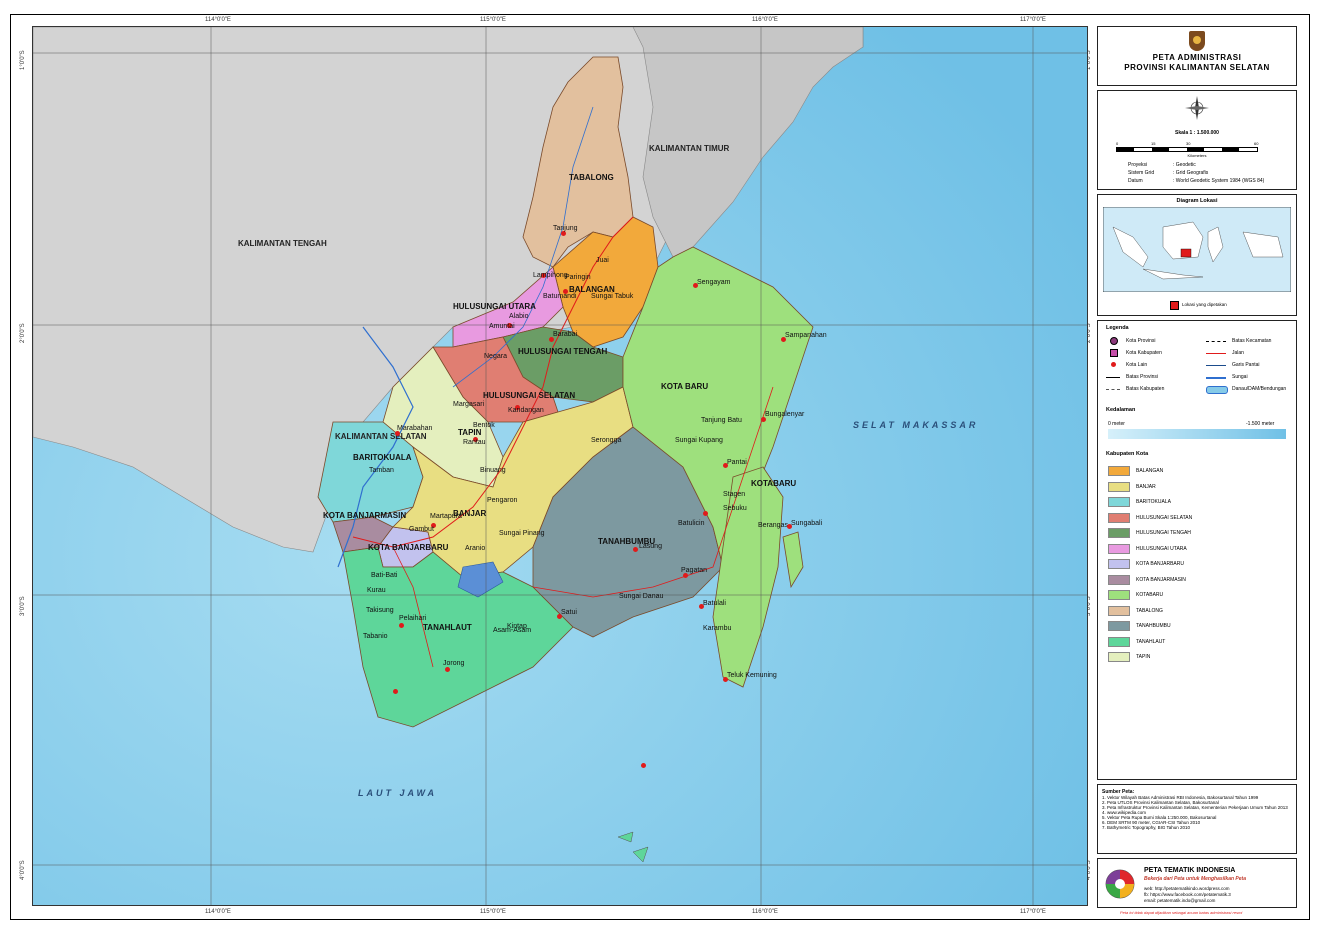  Describe the element at coordinates (641, 596) in the screenshot. I see `town-sungai-danau: Sungai Danau` at that location.